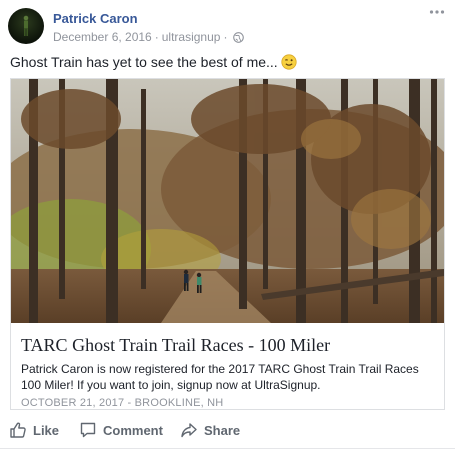 The image size is (455, 451). What do you see at coordinates (222, 430) in the screenshot?
I see `share-label: Share` at bounding box center [222, 430].